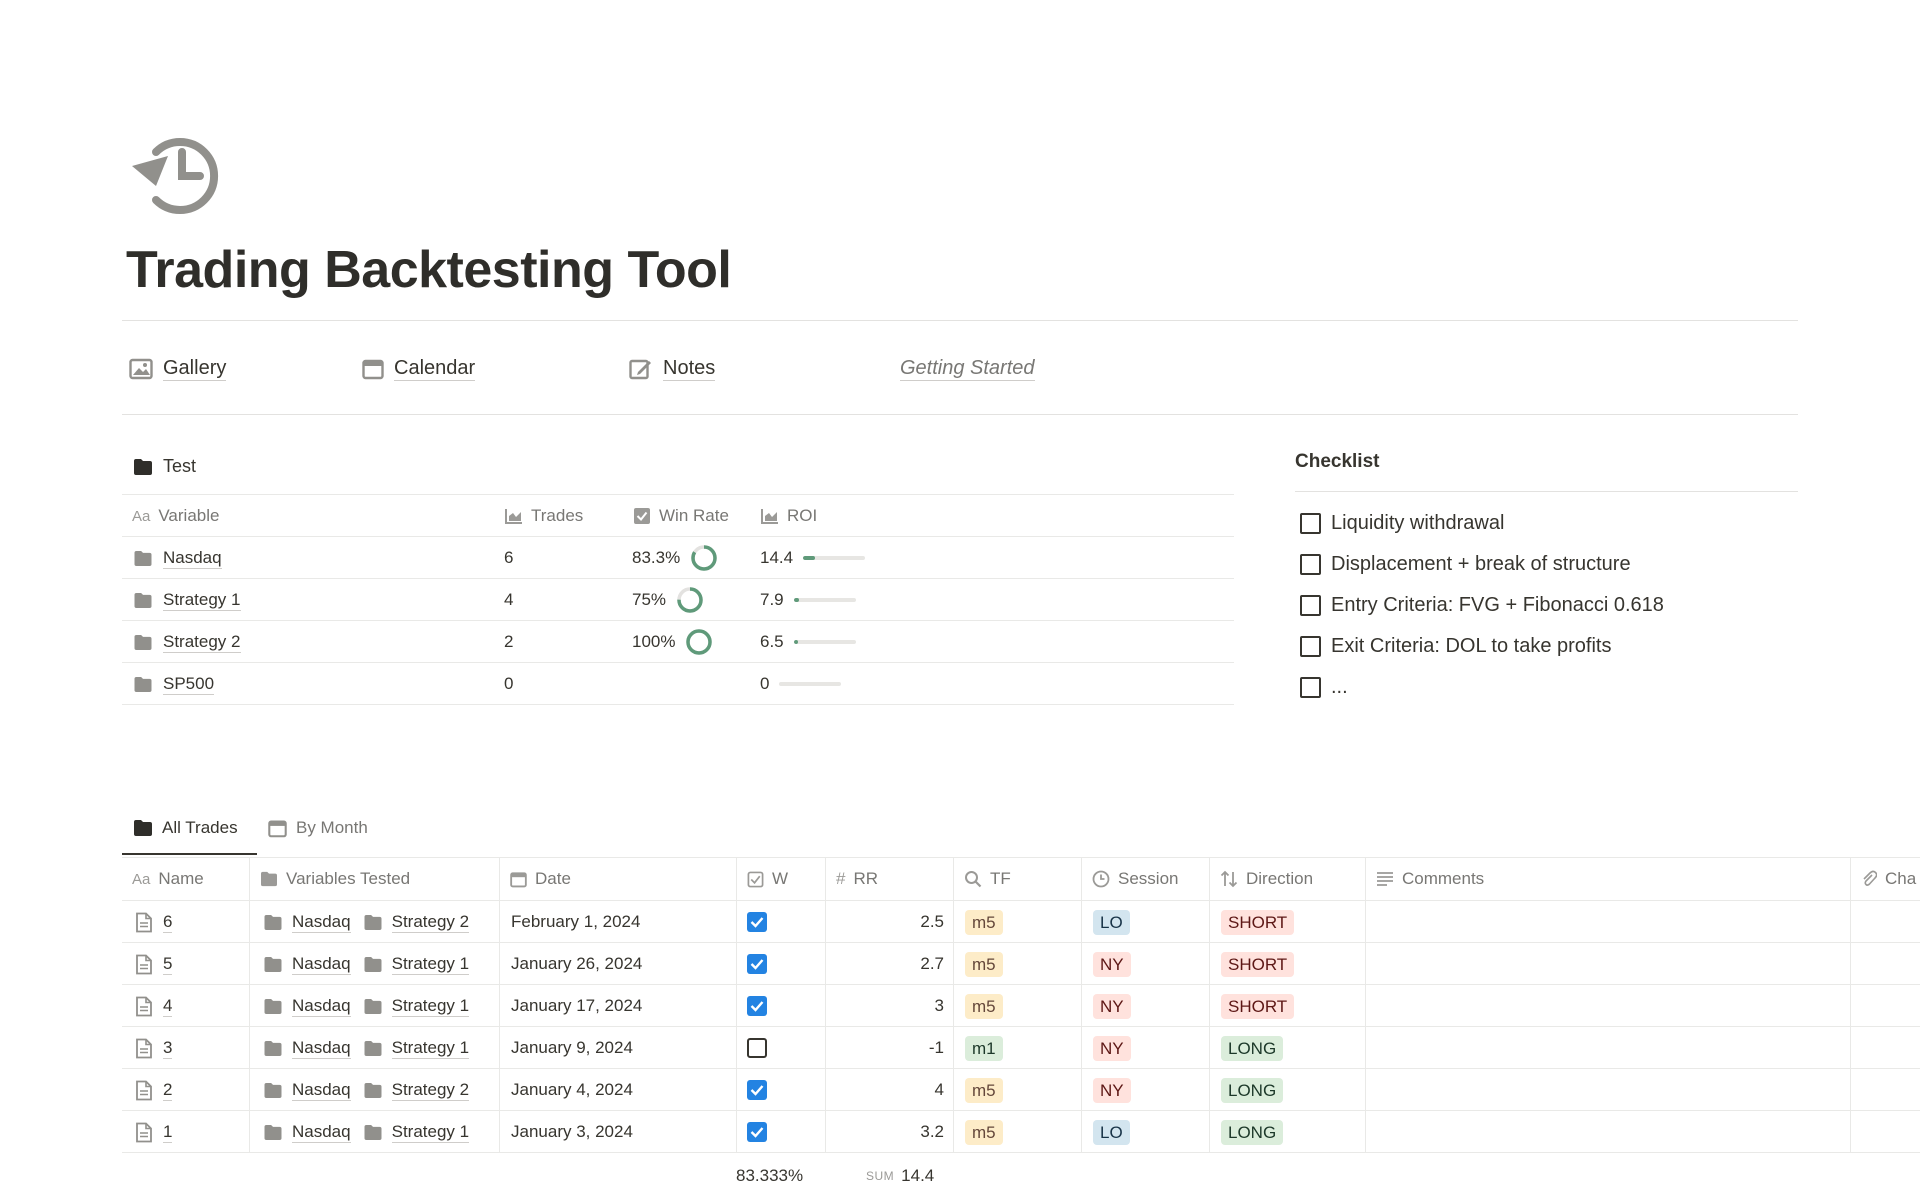  What do you see at coordinates (767, 879) in the screenshot?
I see `col-w: W` at bounding box center [767, 879].